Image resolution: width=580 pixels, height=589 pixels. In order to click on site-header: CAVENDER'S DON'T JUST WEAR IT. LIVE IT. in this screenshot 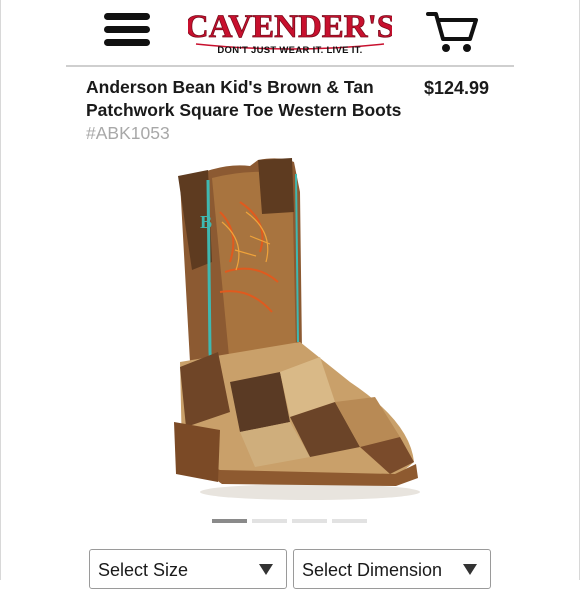, I will do `click(290, 33)`.